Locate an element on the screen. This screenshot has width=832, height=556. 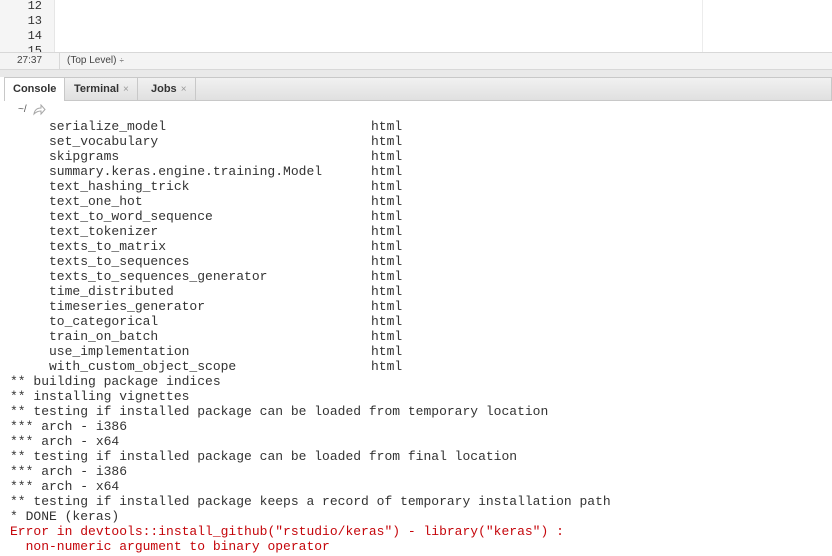
scope-caret-icon: ÷ is located at coordinates (121, 60).